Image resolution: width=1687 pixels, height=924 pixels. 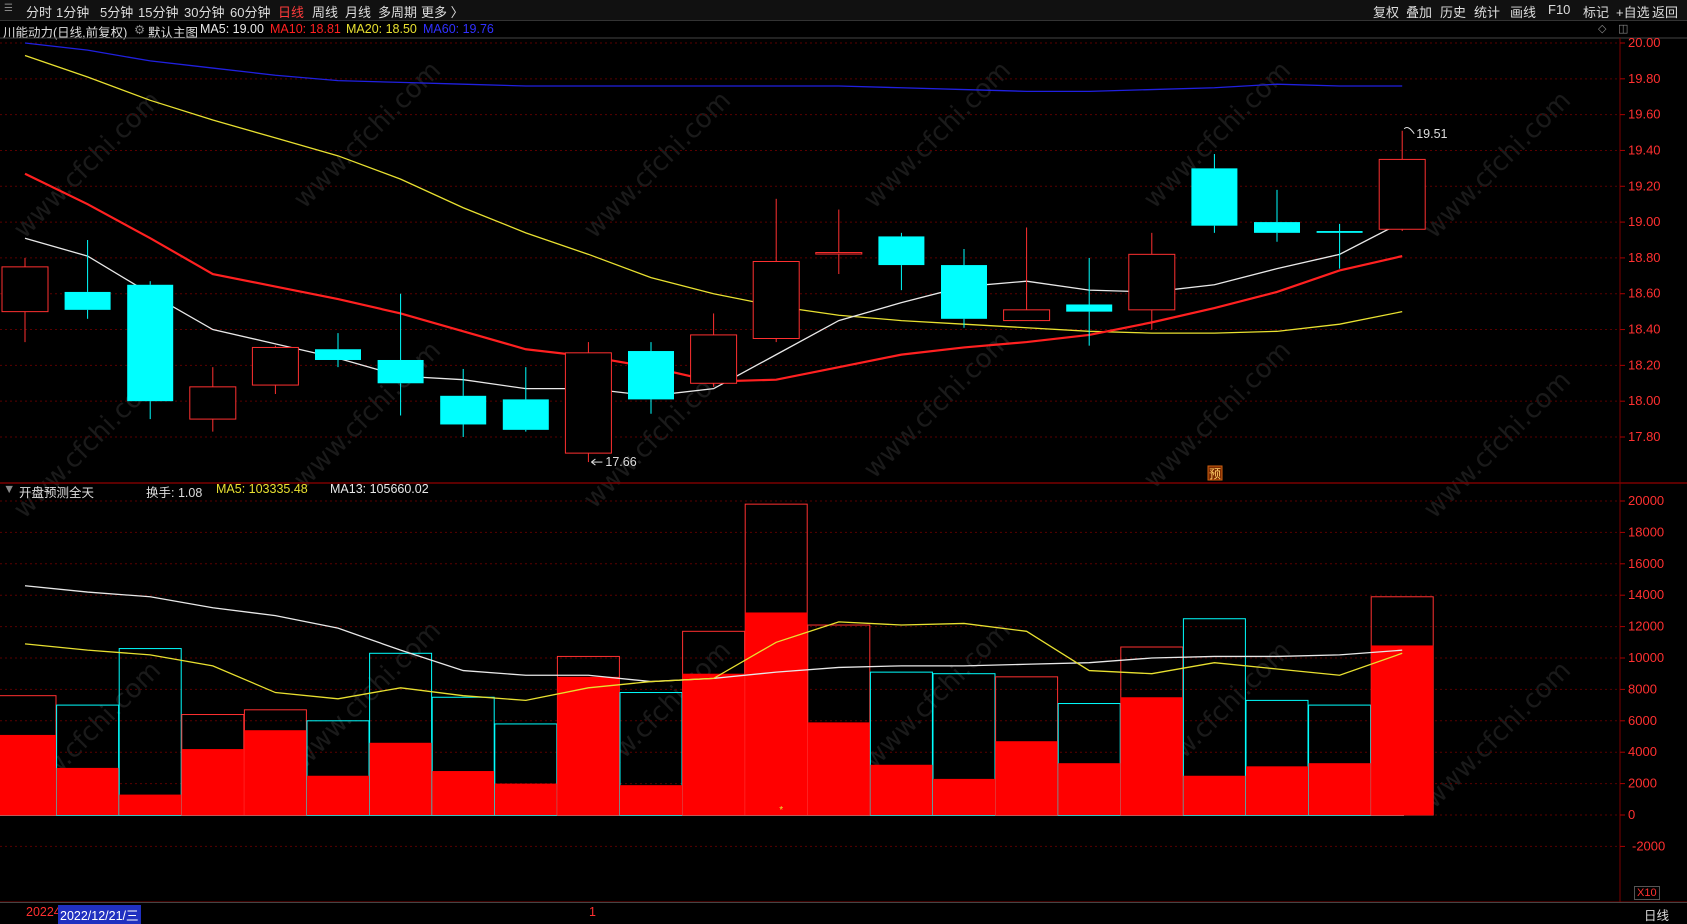 I want to click on price-tick-label: 19.80, so click(x=1644, y=78).